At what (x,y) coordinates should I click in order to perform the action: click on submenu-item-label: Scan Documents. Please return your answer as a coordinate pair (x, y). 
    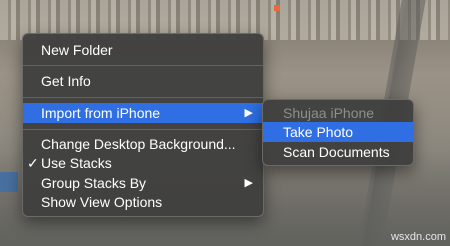
    Looking at the image, I should click on (336, 152).